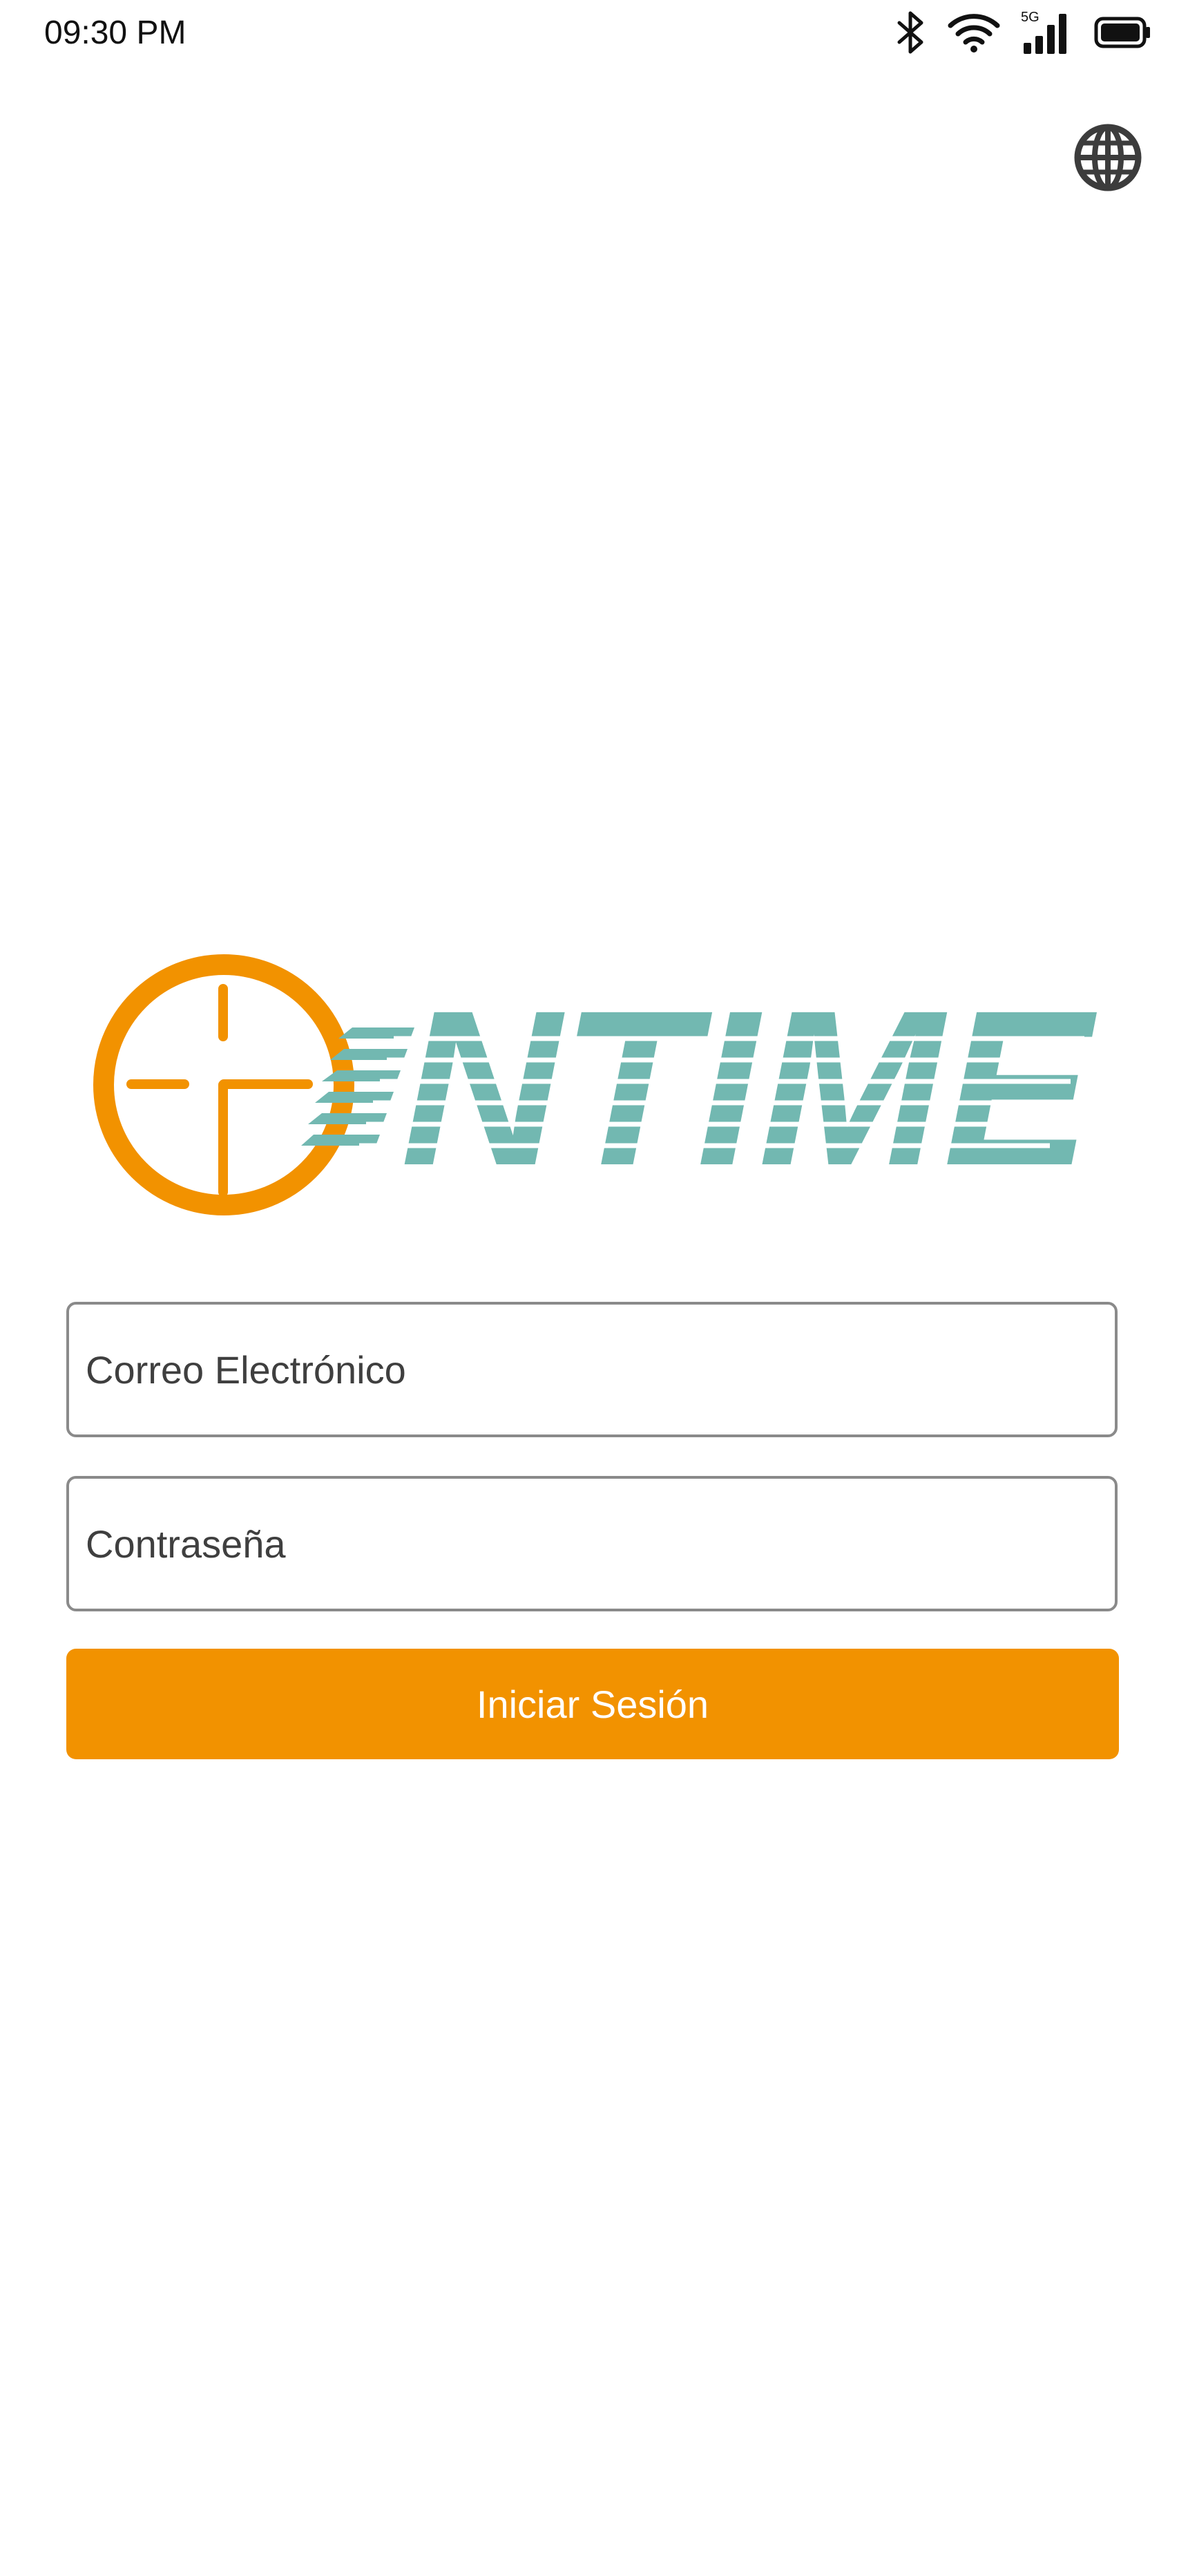 The width and height of the screenshot is (1188, 2576). I want to click on cellular-signal-icon: 5G, so click(1047, 32).